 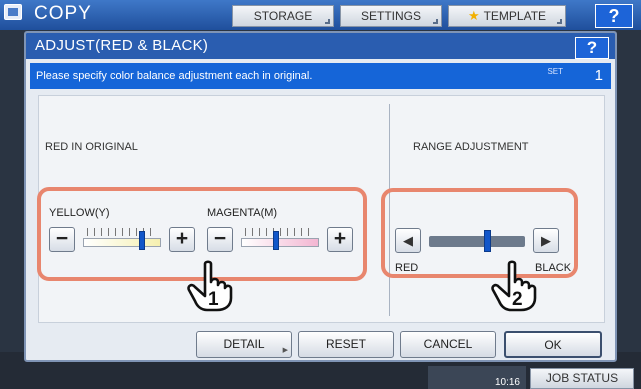 I want to click on yellow-label: YELLOW(Y), so click(x=79, y=213).